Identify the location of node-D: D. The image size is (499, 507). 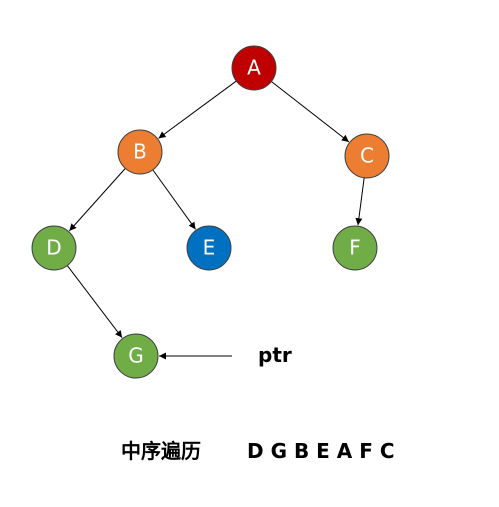
(54, 248).